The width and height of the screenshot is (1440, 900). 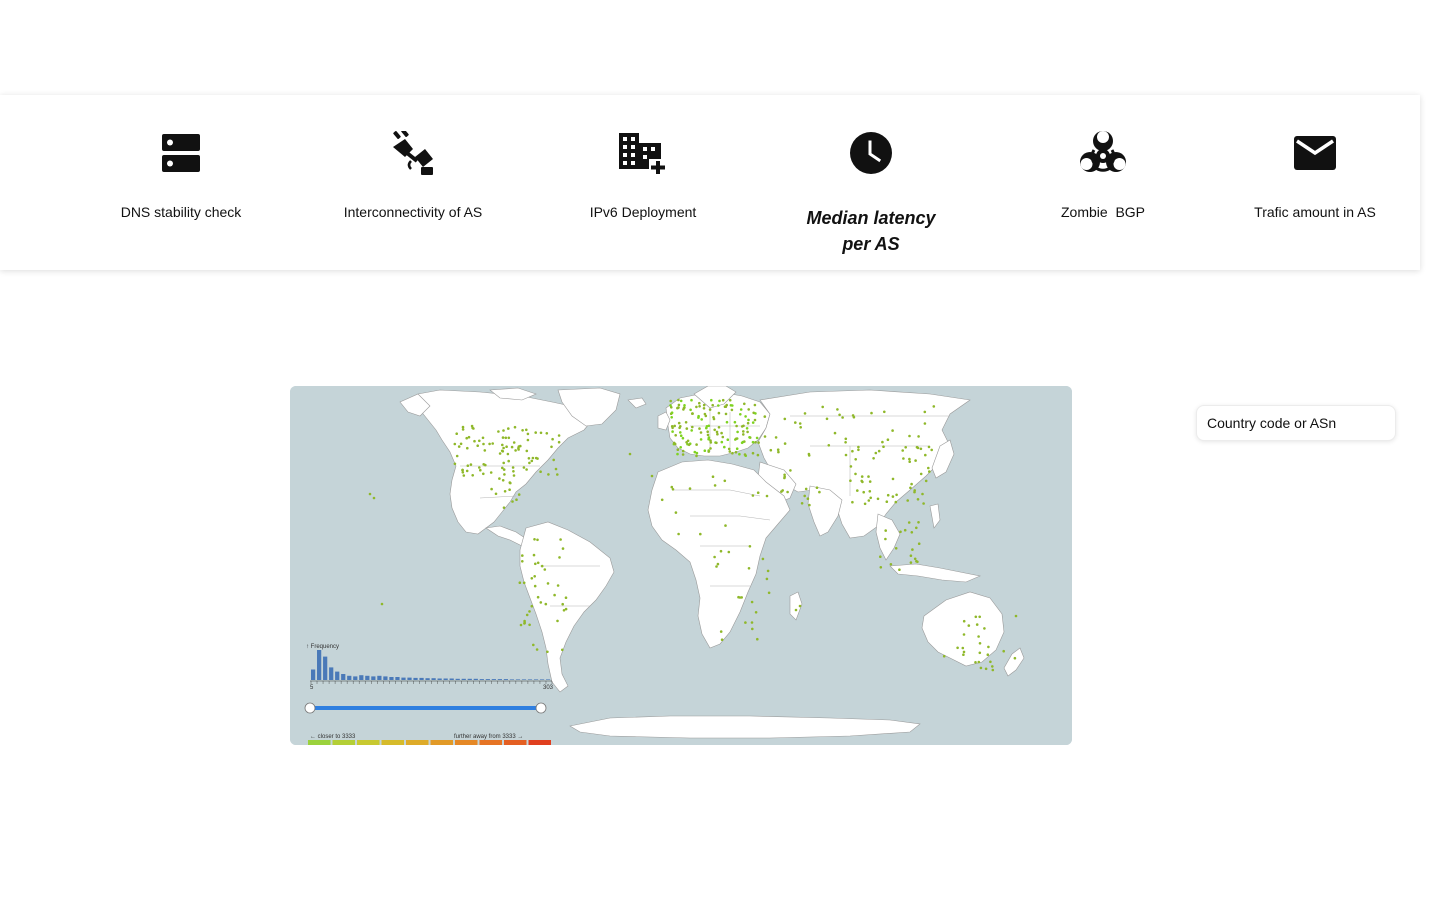 I want to click on tool-ipv6-deployment: IPv6 Deployment, so click(x=643, y=182).